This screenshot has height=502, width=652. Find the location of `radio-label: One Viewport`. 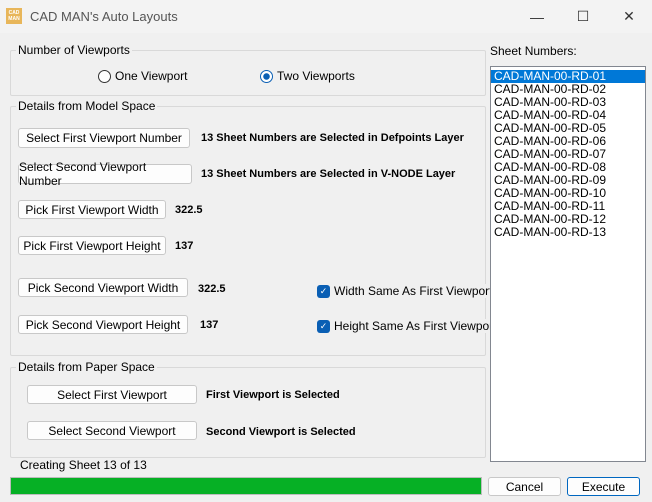

radio-label: One Viewport is located at coordinates (151, 76).